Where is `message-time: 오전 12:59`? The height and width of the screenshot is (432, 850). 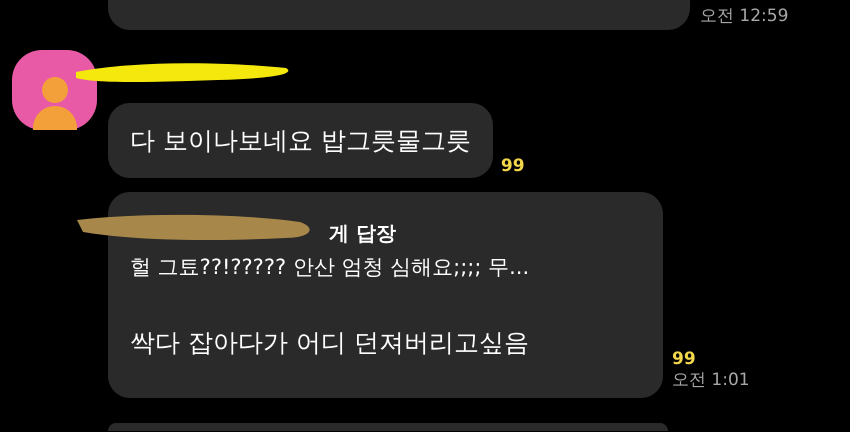 message-time: 오전 12:59 is located at coordinates (744, 16).